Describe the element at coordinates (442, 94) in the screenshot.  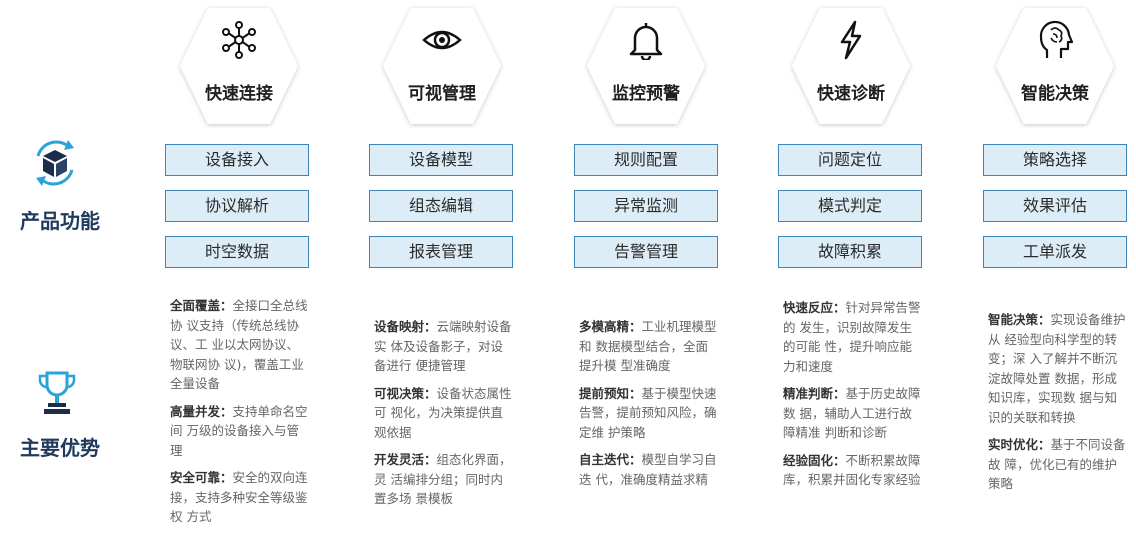
I see `column-title: 可视管理` at that location.